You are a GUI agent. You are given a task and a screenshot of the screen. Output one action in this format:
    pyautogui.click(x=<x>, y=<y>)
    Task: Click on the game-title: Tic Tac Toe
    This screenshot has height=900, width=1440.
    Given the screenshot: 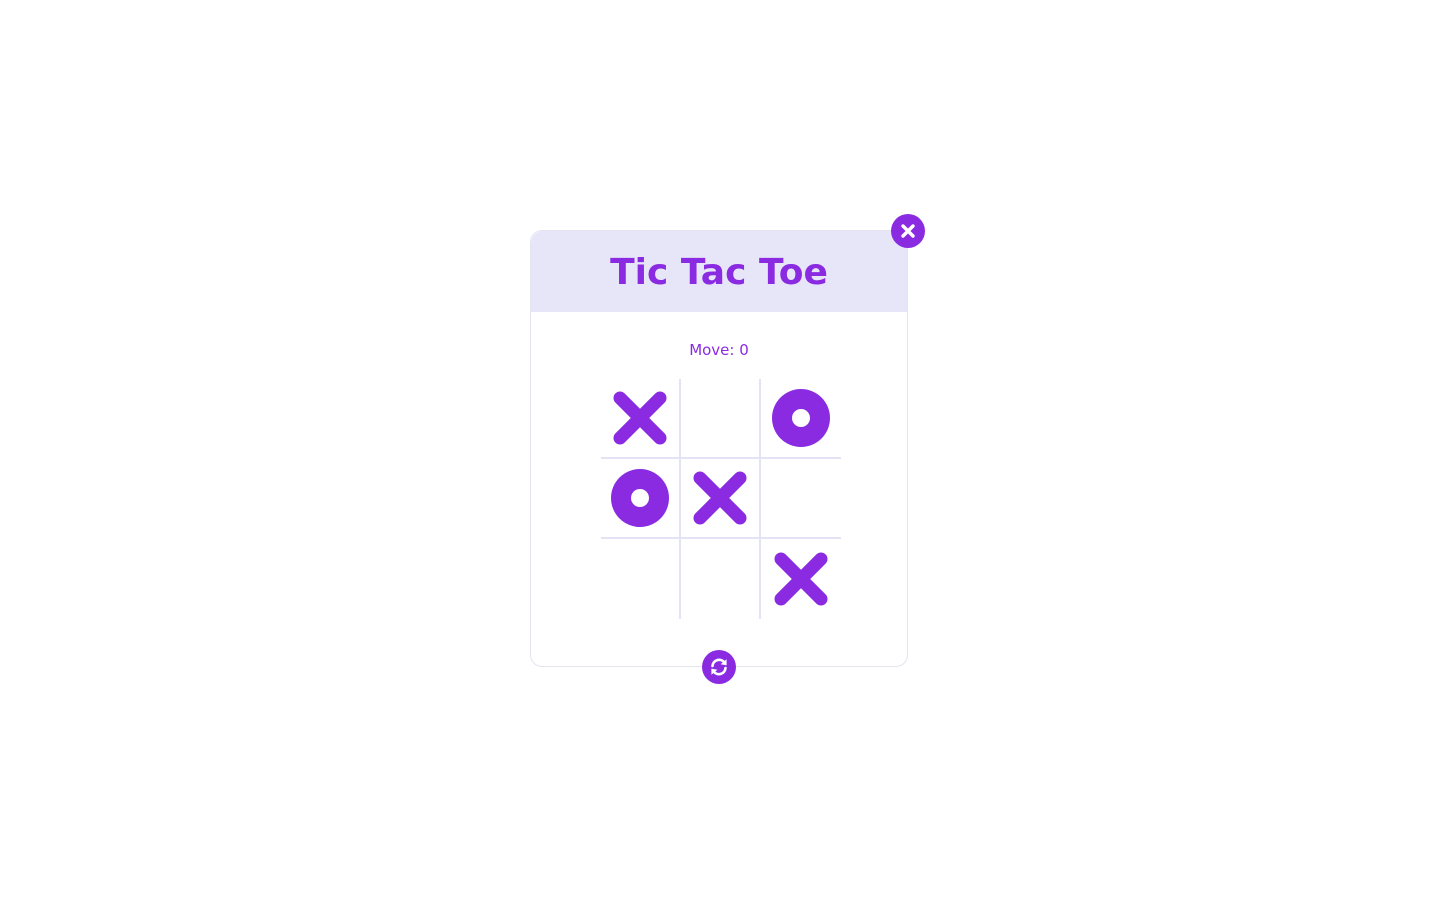 What is the action you would take?
    pyautogui.click(x=719, y=272)
    